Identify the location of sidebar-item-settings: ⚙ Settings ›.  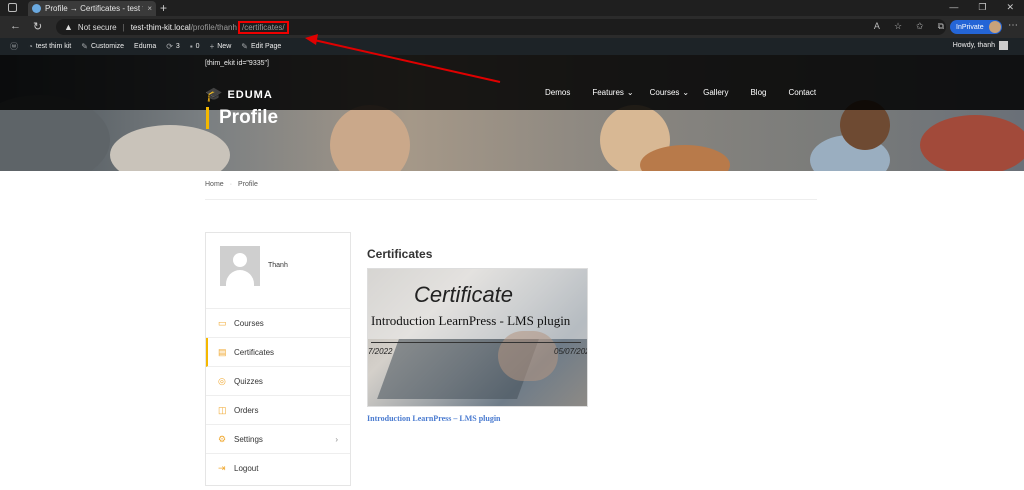
(278, 439).